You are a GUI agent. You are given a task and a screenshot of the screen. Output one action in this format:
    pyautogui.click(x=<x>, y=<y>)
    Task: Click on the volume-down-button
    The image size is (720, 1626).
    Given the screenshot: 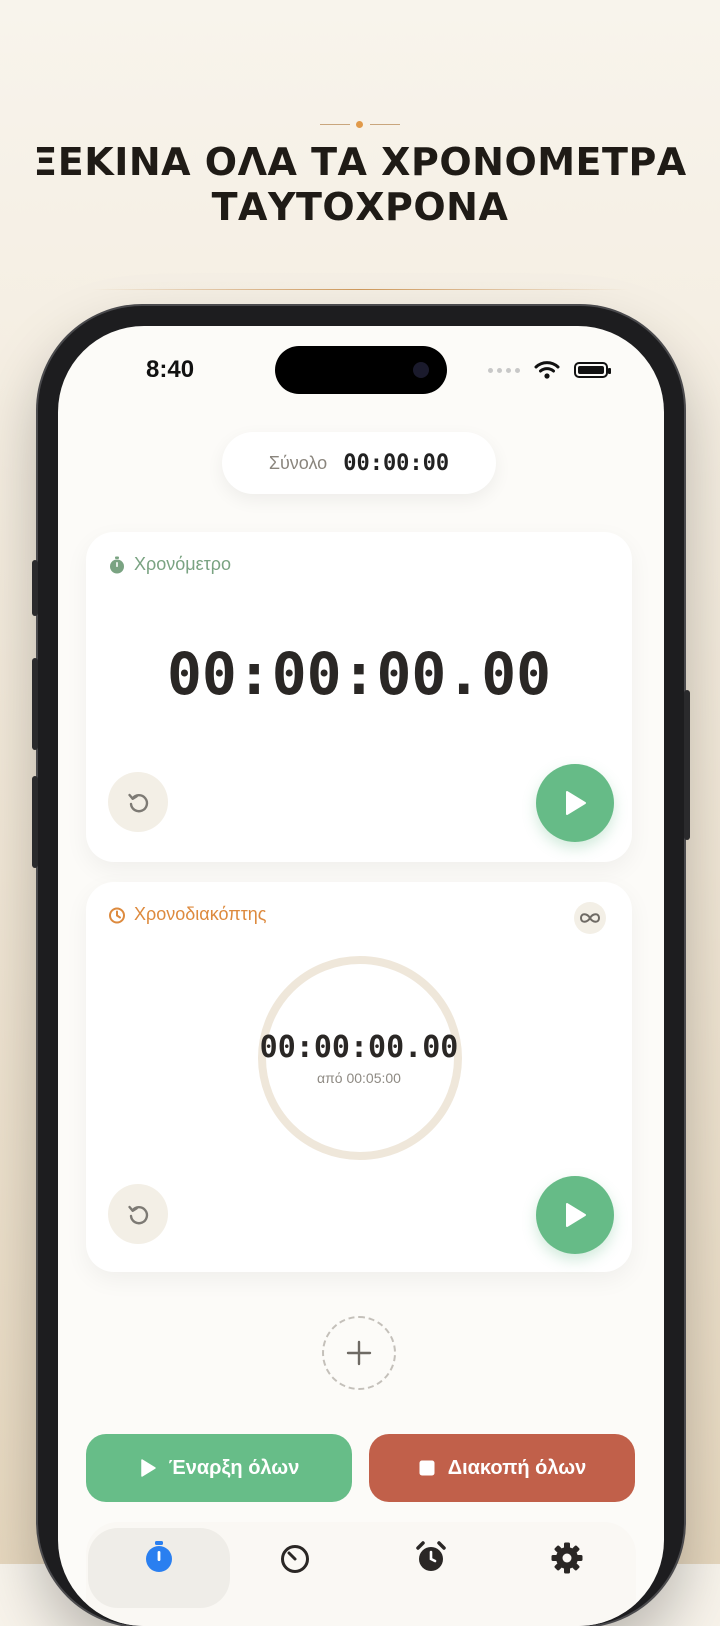 What is the action you would take?
    pyautogui.click(x=35, y=822)
    